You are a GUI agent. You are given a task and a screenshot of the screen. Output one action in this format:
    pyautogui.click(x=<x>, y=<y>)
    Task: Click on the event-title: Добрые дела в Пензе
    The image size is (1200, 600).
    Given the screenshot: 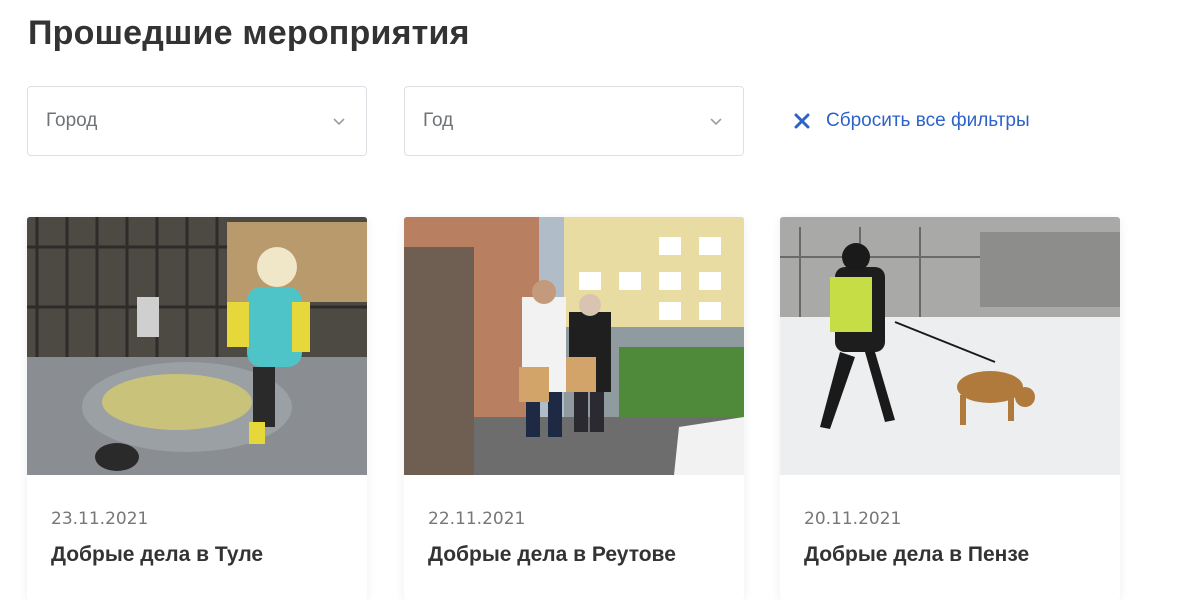 What is the action you would take?
    pyautogui.click(x=916, y=555)
    